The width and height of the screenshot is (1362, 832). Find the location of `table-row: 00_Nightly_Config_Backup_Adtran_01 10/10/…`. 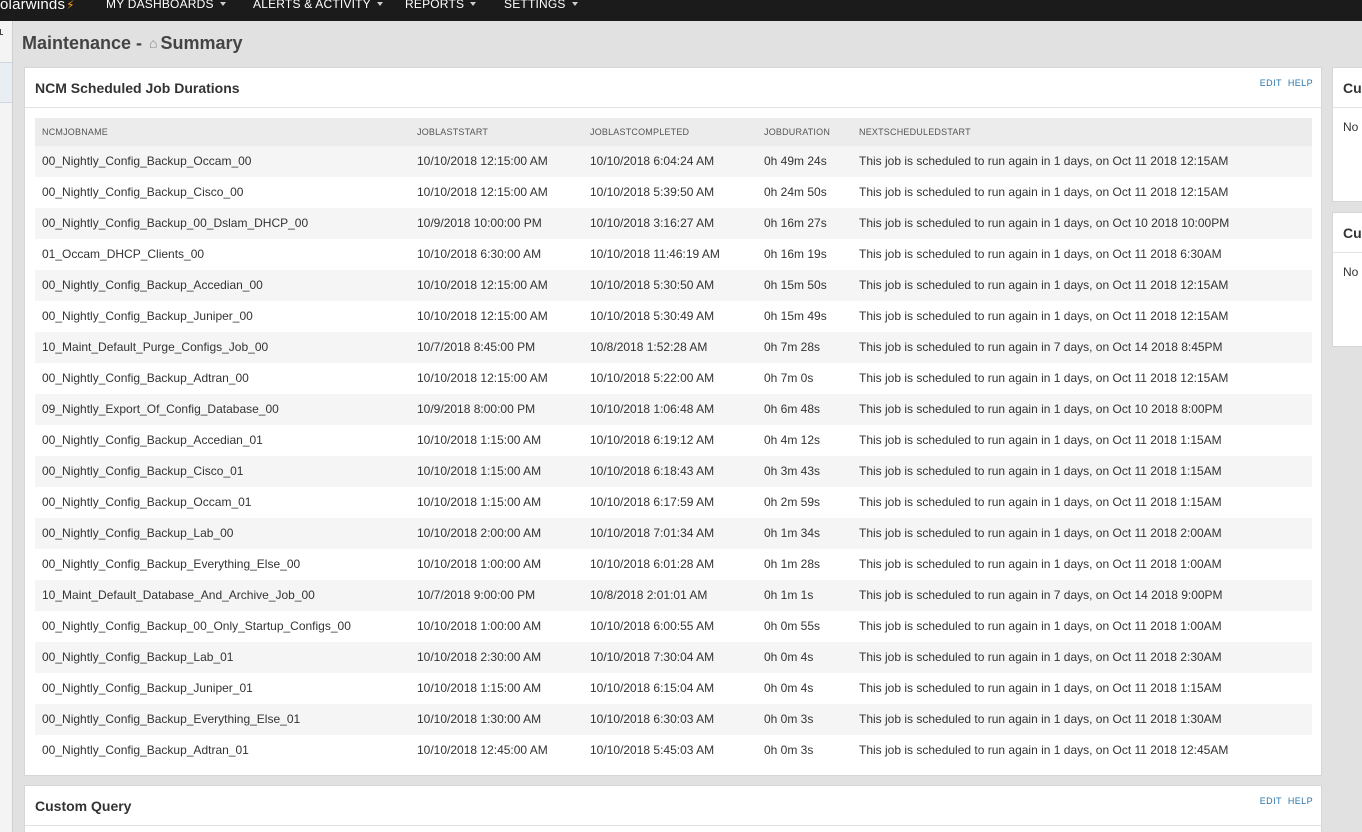

table-row: 00_Nightly_Config_Backup_Adtran_01 10/10/… is located at coordinates (673, 750).